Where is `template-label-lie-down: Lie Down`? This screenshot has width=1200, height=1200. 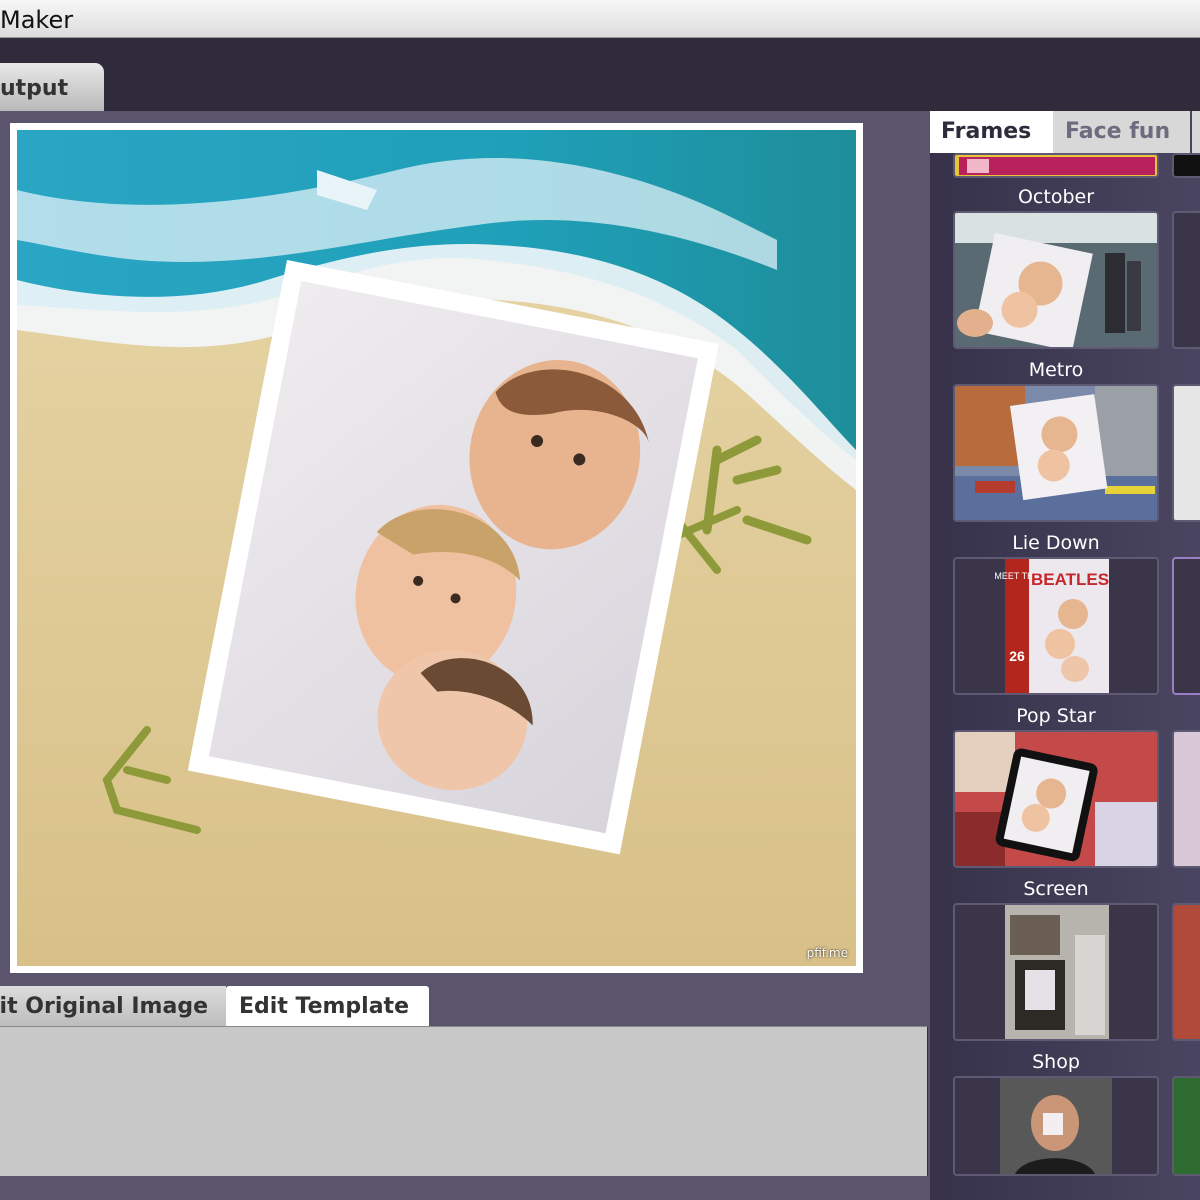 template-label-lie-down: Lie Down is located at coordinates (1056, 543).